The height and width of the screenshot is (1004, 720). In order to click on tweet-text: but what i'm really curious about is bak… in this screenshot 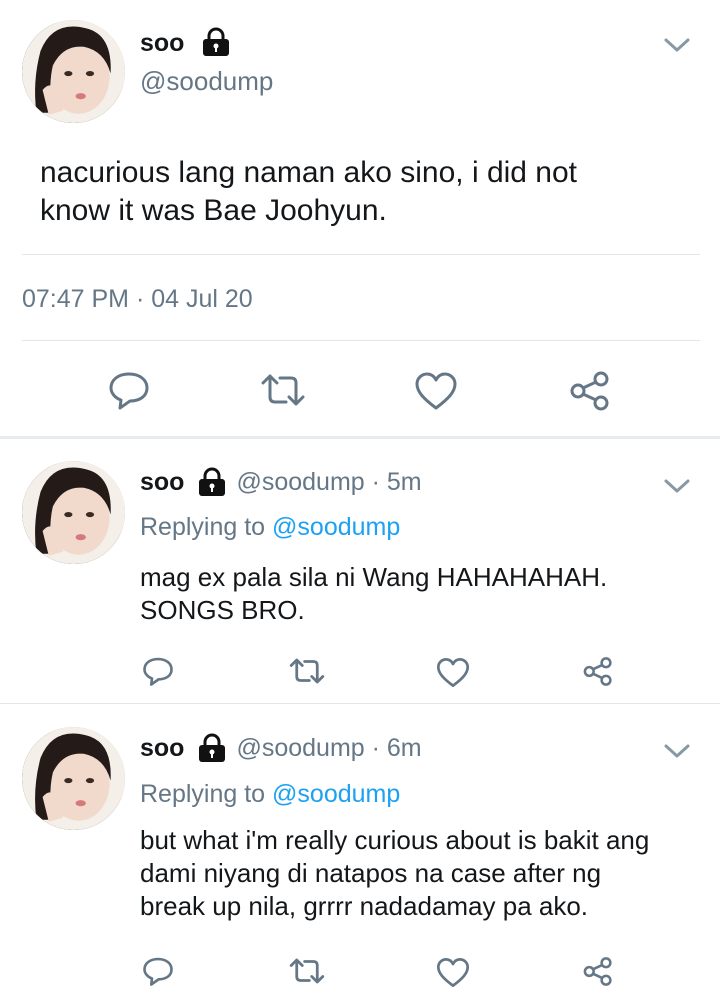, I will do `click(427, 873)`.